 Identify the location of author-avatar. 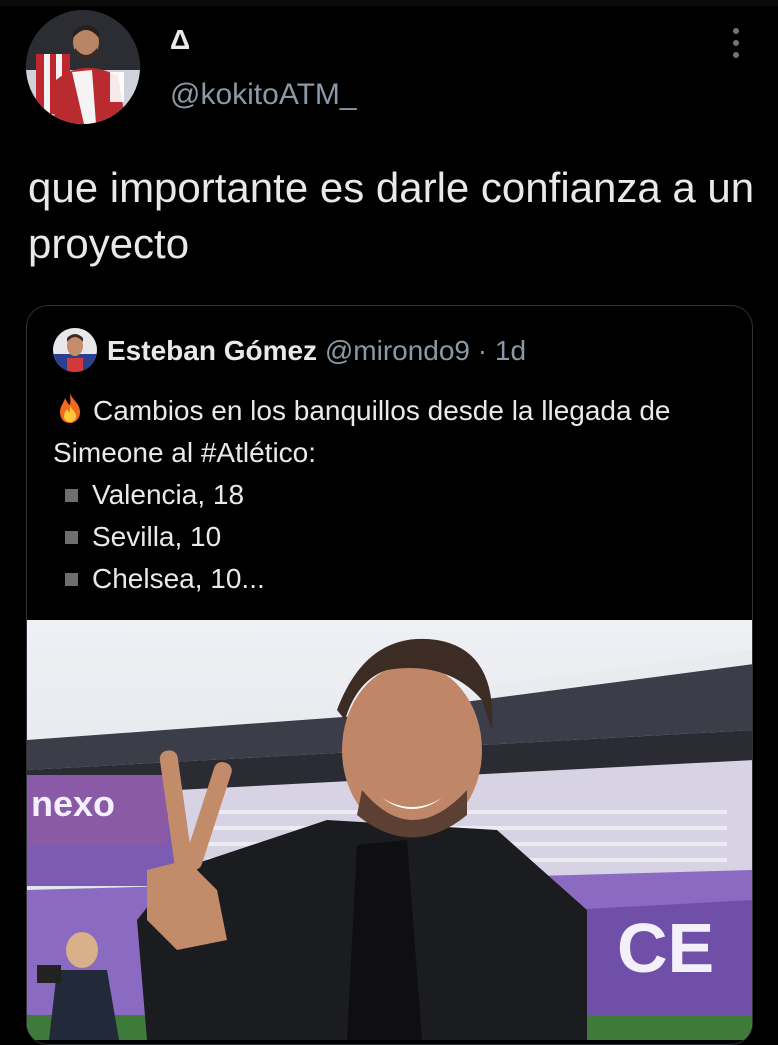
(83, 67).